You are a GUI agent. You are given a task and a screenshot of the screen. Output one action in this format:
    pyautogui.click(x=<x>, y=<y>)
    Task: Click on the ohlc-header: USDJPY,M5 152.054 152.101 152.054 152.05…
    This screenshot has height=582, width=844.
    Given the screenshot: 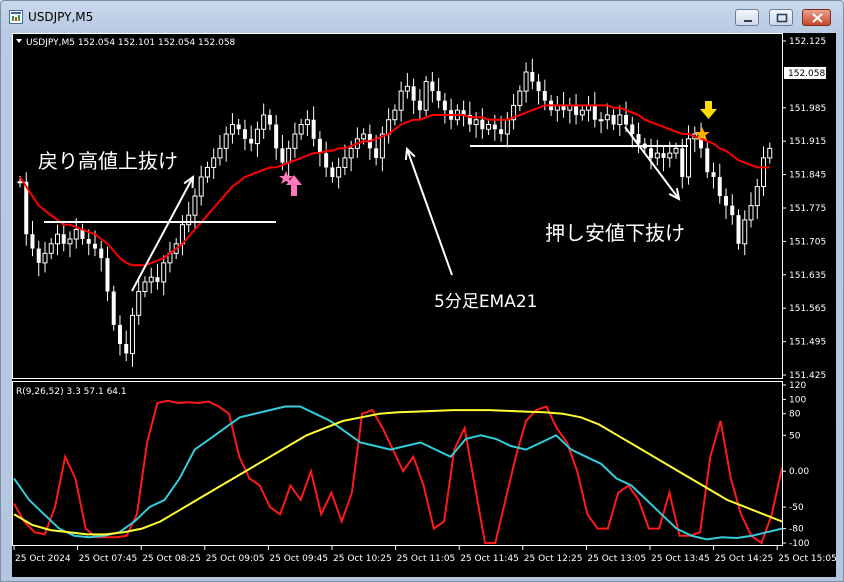 What is the action you would take?
    pyautogui.click(x=131, y=43)
    